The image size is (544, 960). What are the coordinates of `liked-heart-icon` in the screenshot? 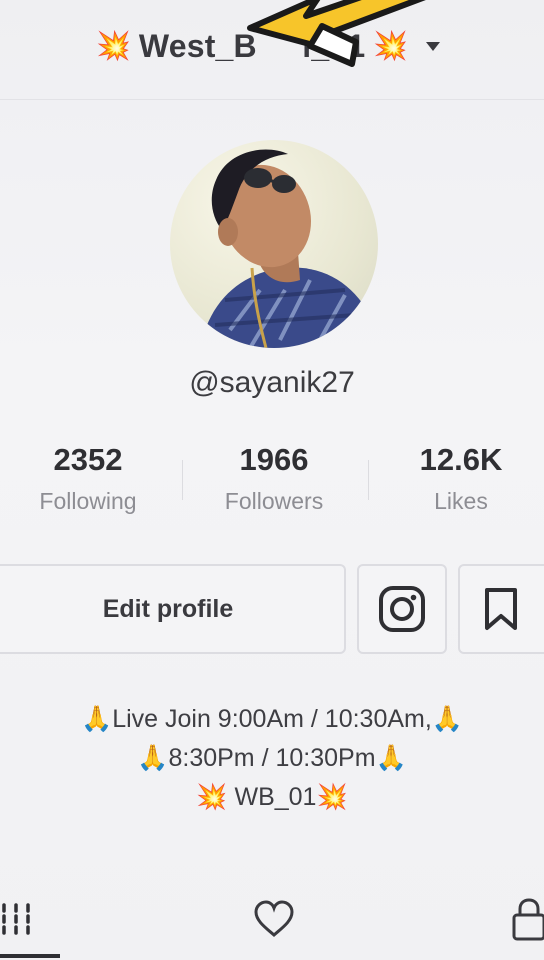 It's located at (274, 918).